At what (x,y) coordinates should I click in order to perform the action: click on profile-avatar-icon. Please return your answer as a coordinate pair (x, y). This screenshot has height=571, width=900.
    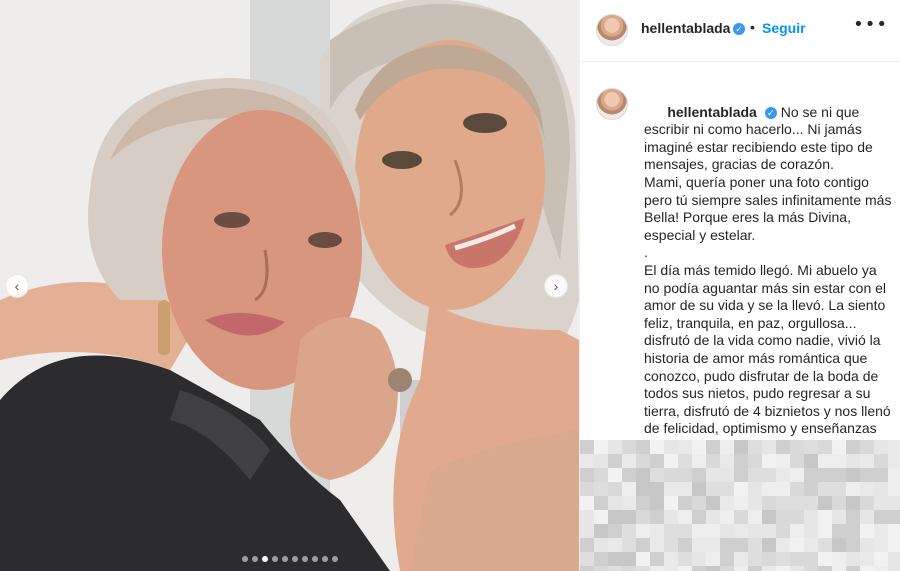
    Looking at the image, I should click on (612, 30).